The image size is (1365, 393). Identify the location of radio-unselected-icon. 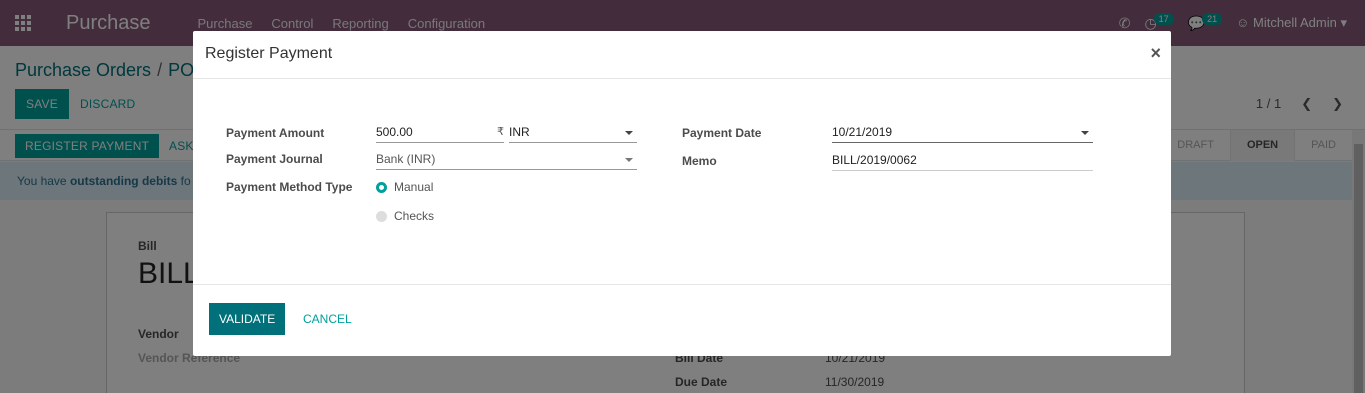
(381, 216).